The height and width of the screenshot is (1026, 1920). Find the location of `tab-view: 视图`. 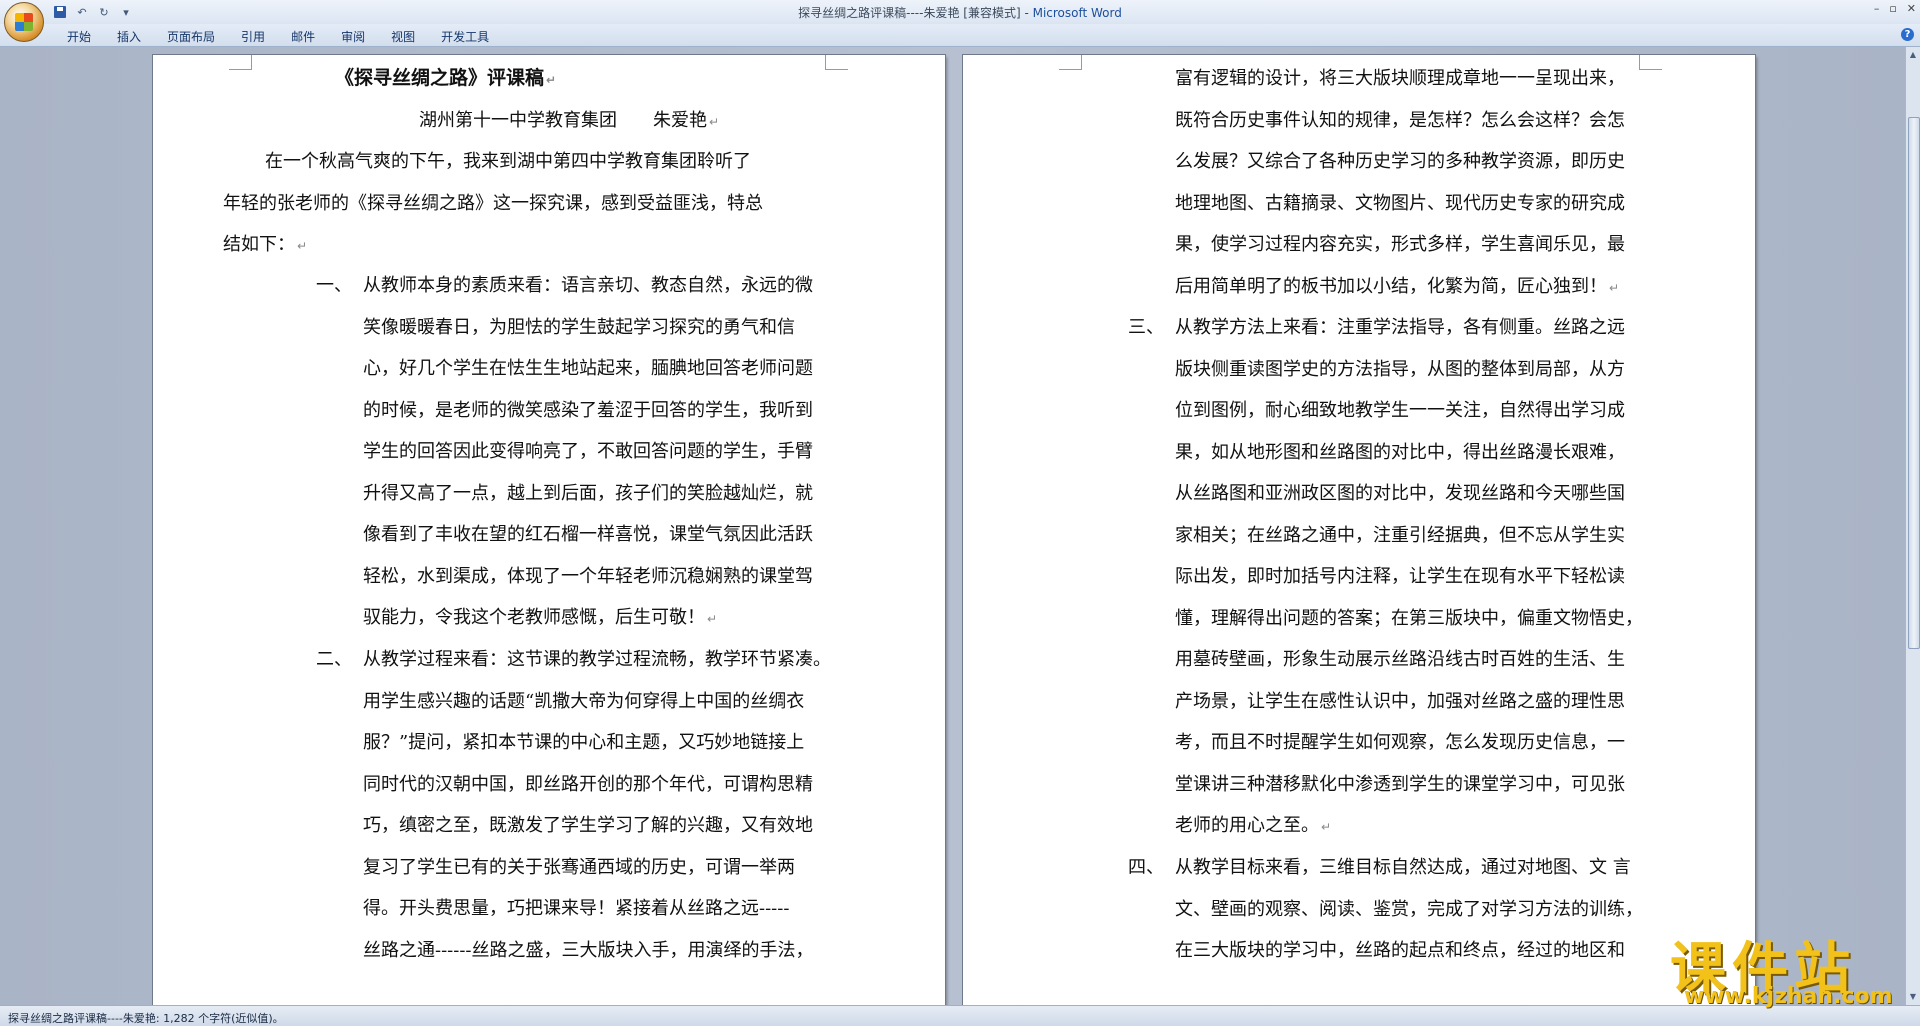

tab-view: 视图 is located at coordinates (403, 36).